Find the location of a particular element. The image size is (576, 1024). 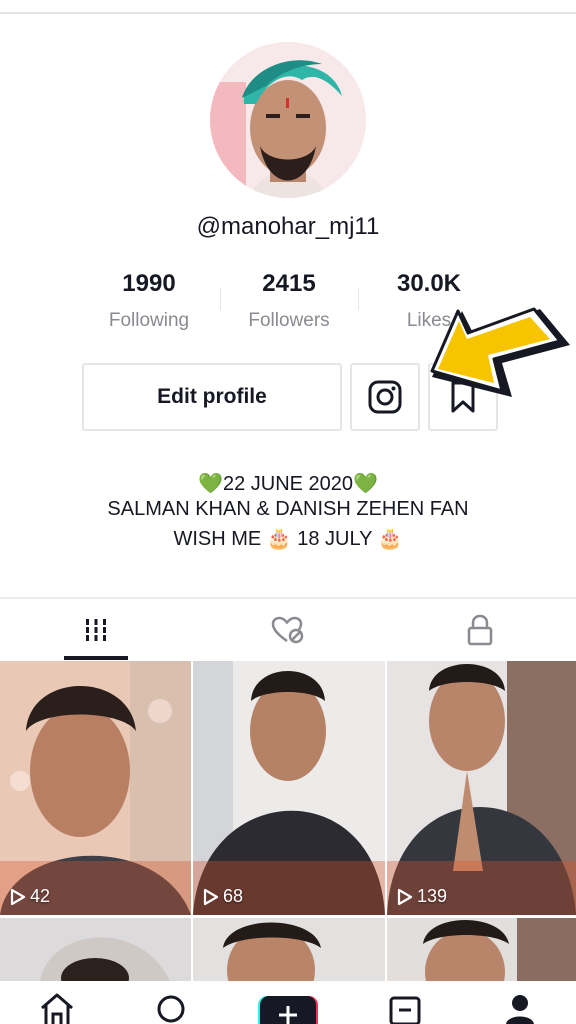

view-count-value: 42 is located at coordinates (40, 896).